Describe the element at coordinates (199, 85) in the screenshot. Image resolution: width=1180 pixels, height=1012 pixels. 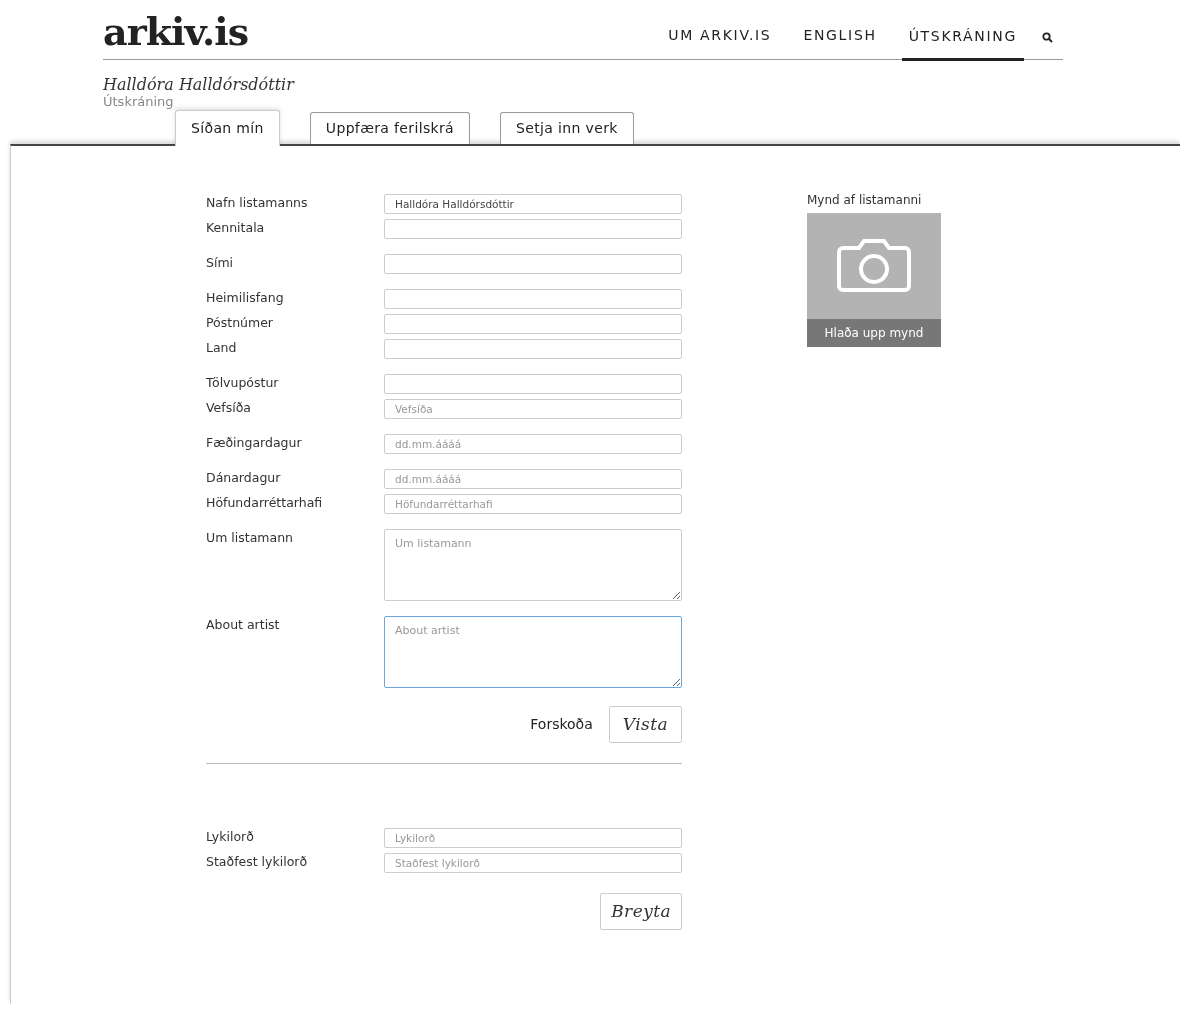
I see `user-name: Halldóra Halldórsdóttir` at that location.